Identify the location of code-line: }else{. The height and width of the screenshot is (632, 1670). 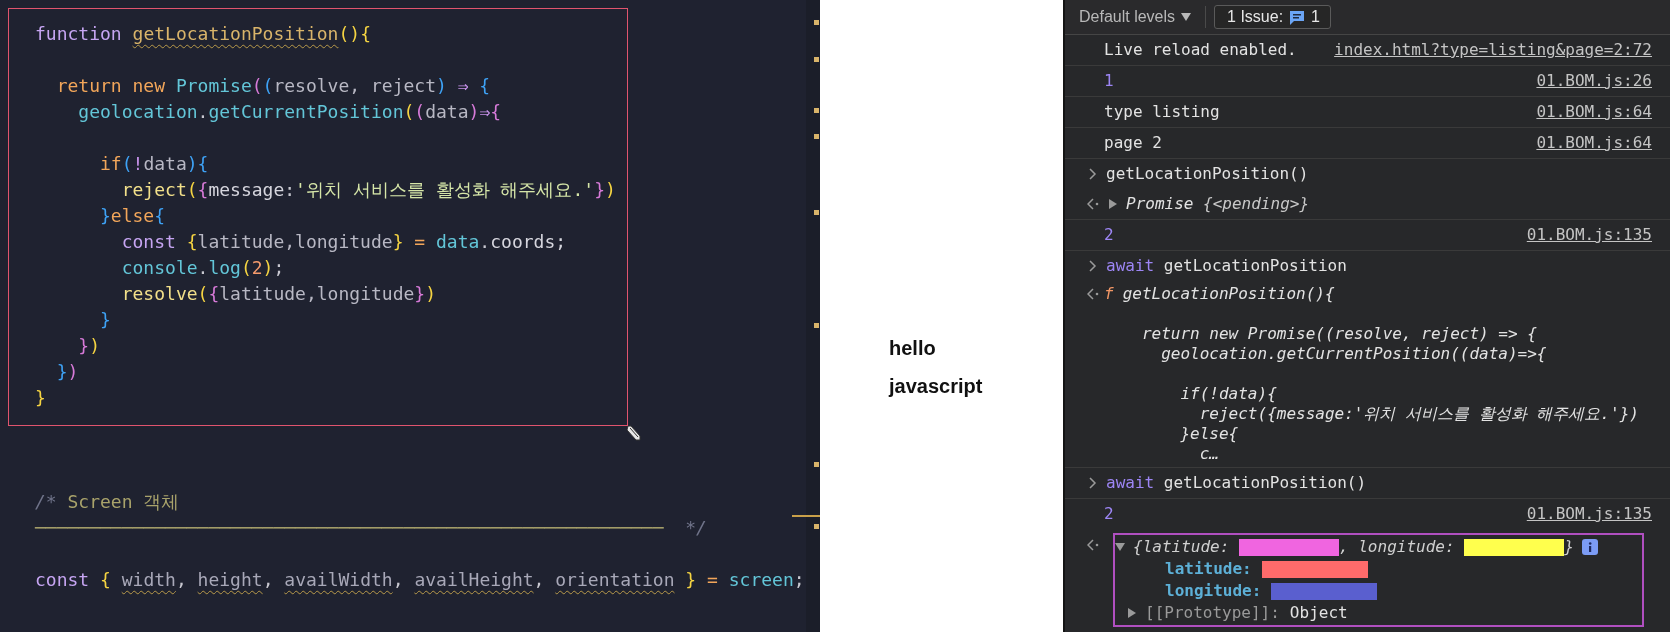
(132, 216).